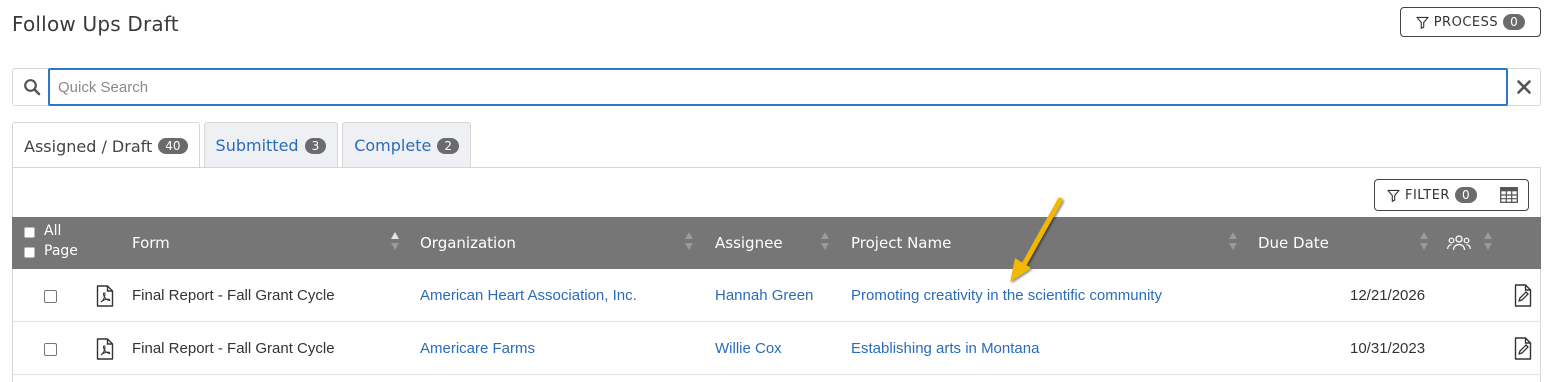 This screenshot has width=1547, height=382. I want to click on close-icon, so click(1524, 87).